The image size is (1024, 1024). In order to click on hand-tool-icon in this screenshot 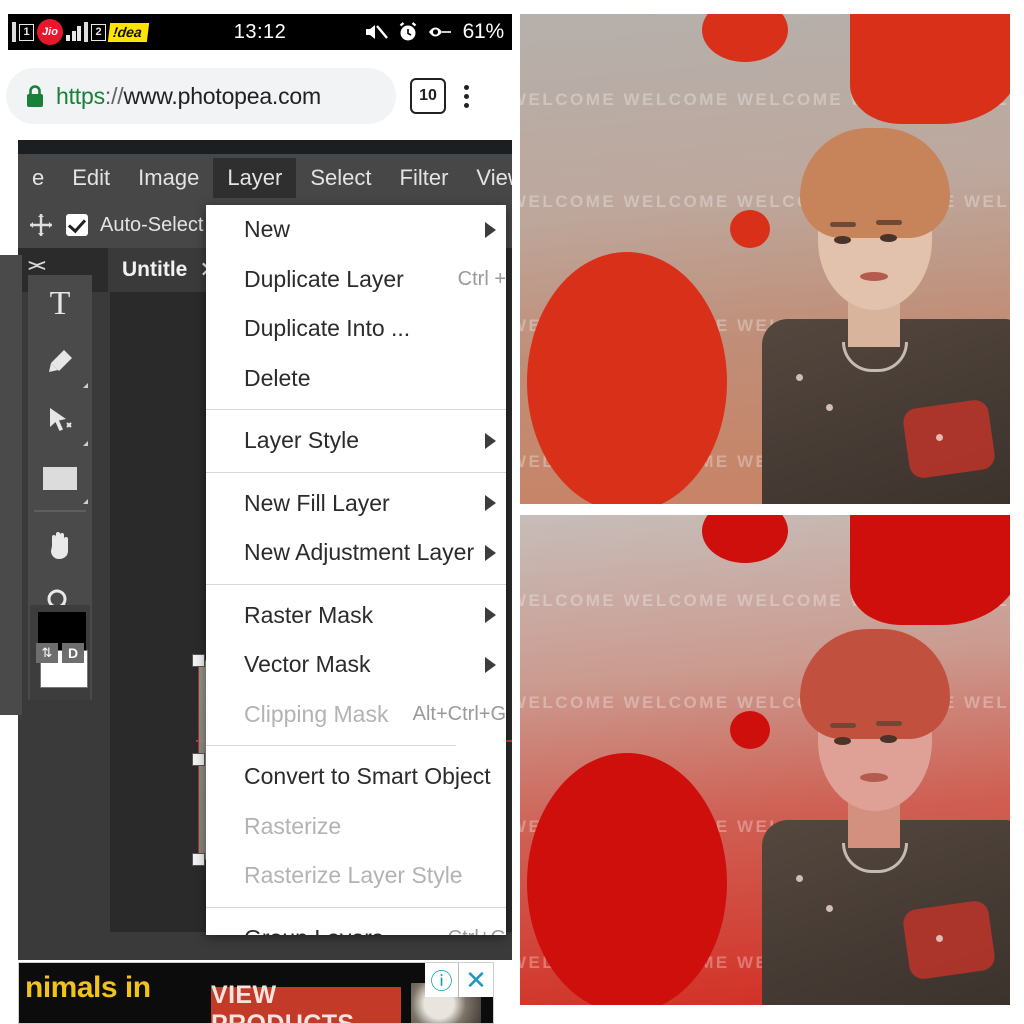, I will do `click(59, 545)`.